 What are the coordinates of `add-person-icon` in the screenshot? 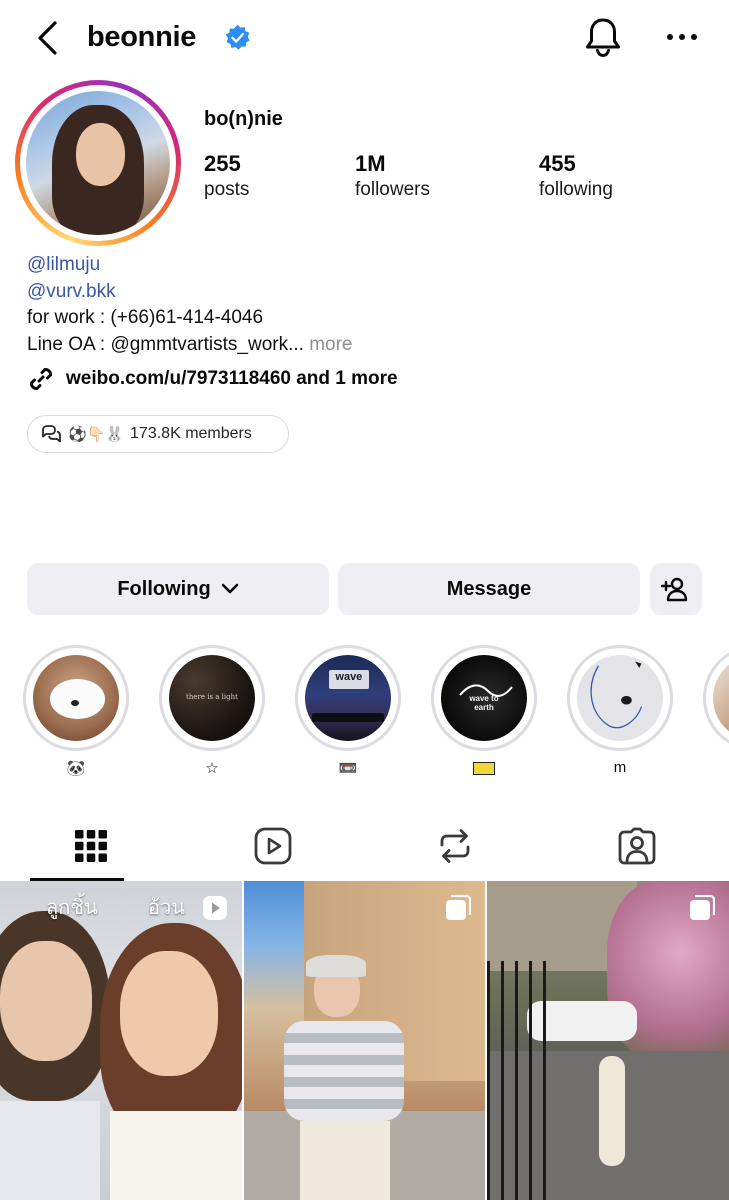 It's located at (674, 589).